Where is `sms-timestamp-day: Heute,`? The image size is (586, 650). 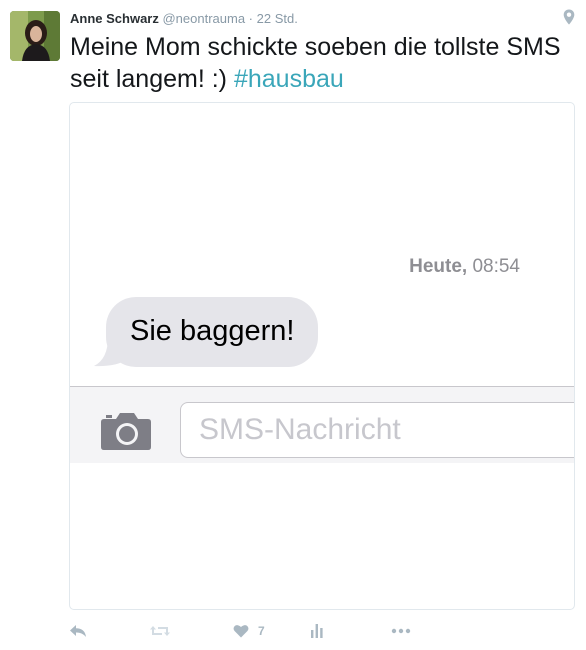 sms-timestamp-day: Heute, is located at coordinates (438, 266).